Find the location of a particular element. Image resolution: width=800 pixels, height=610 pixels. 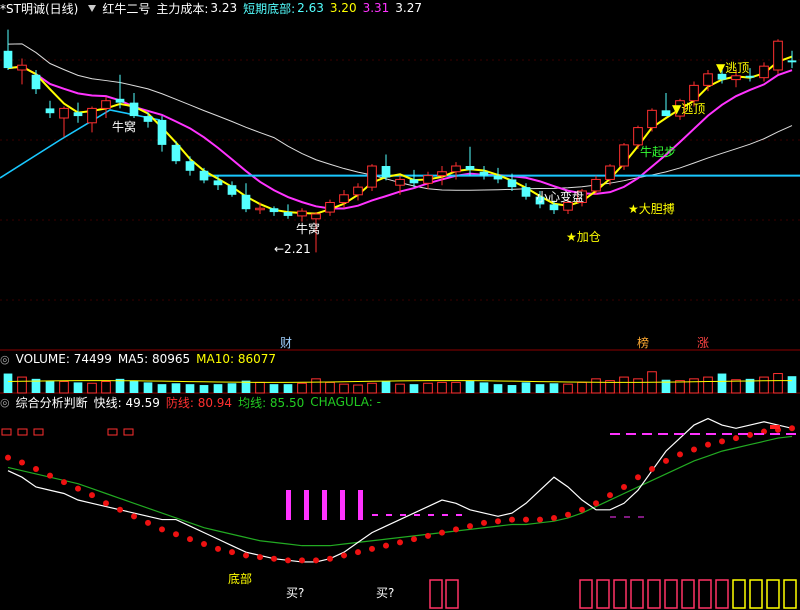

guard-line-label: 防线: 80.94 is located at coordinates (199, 402).